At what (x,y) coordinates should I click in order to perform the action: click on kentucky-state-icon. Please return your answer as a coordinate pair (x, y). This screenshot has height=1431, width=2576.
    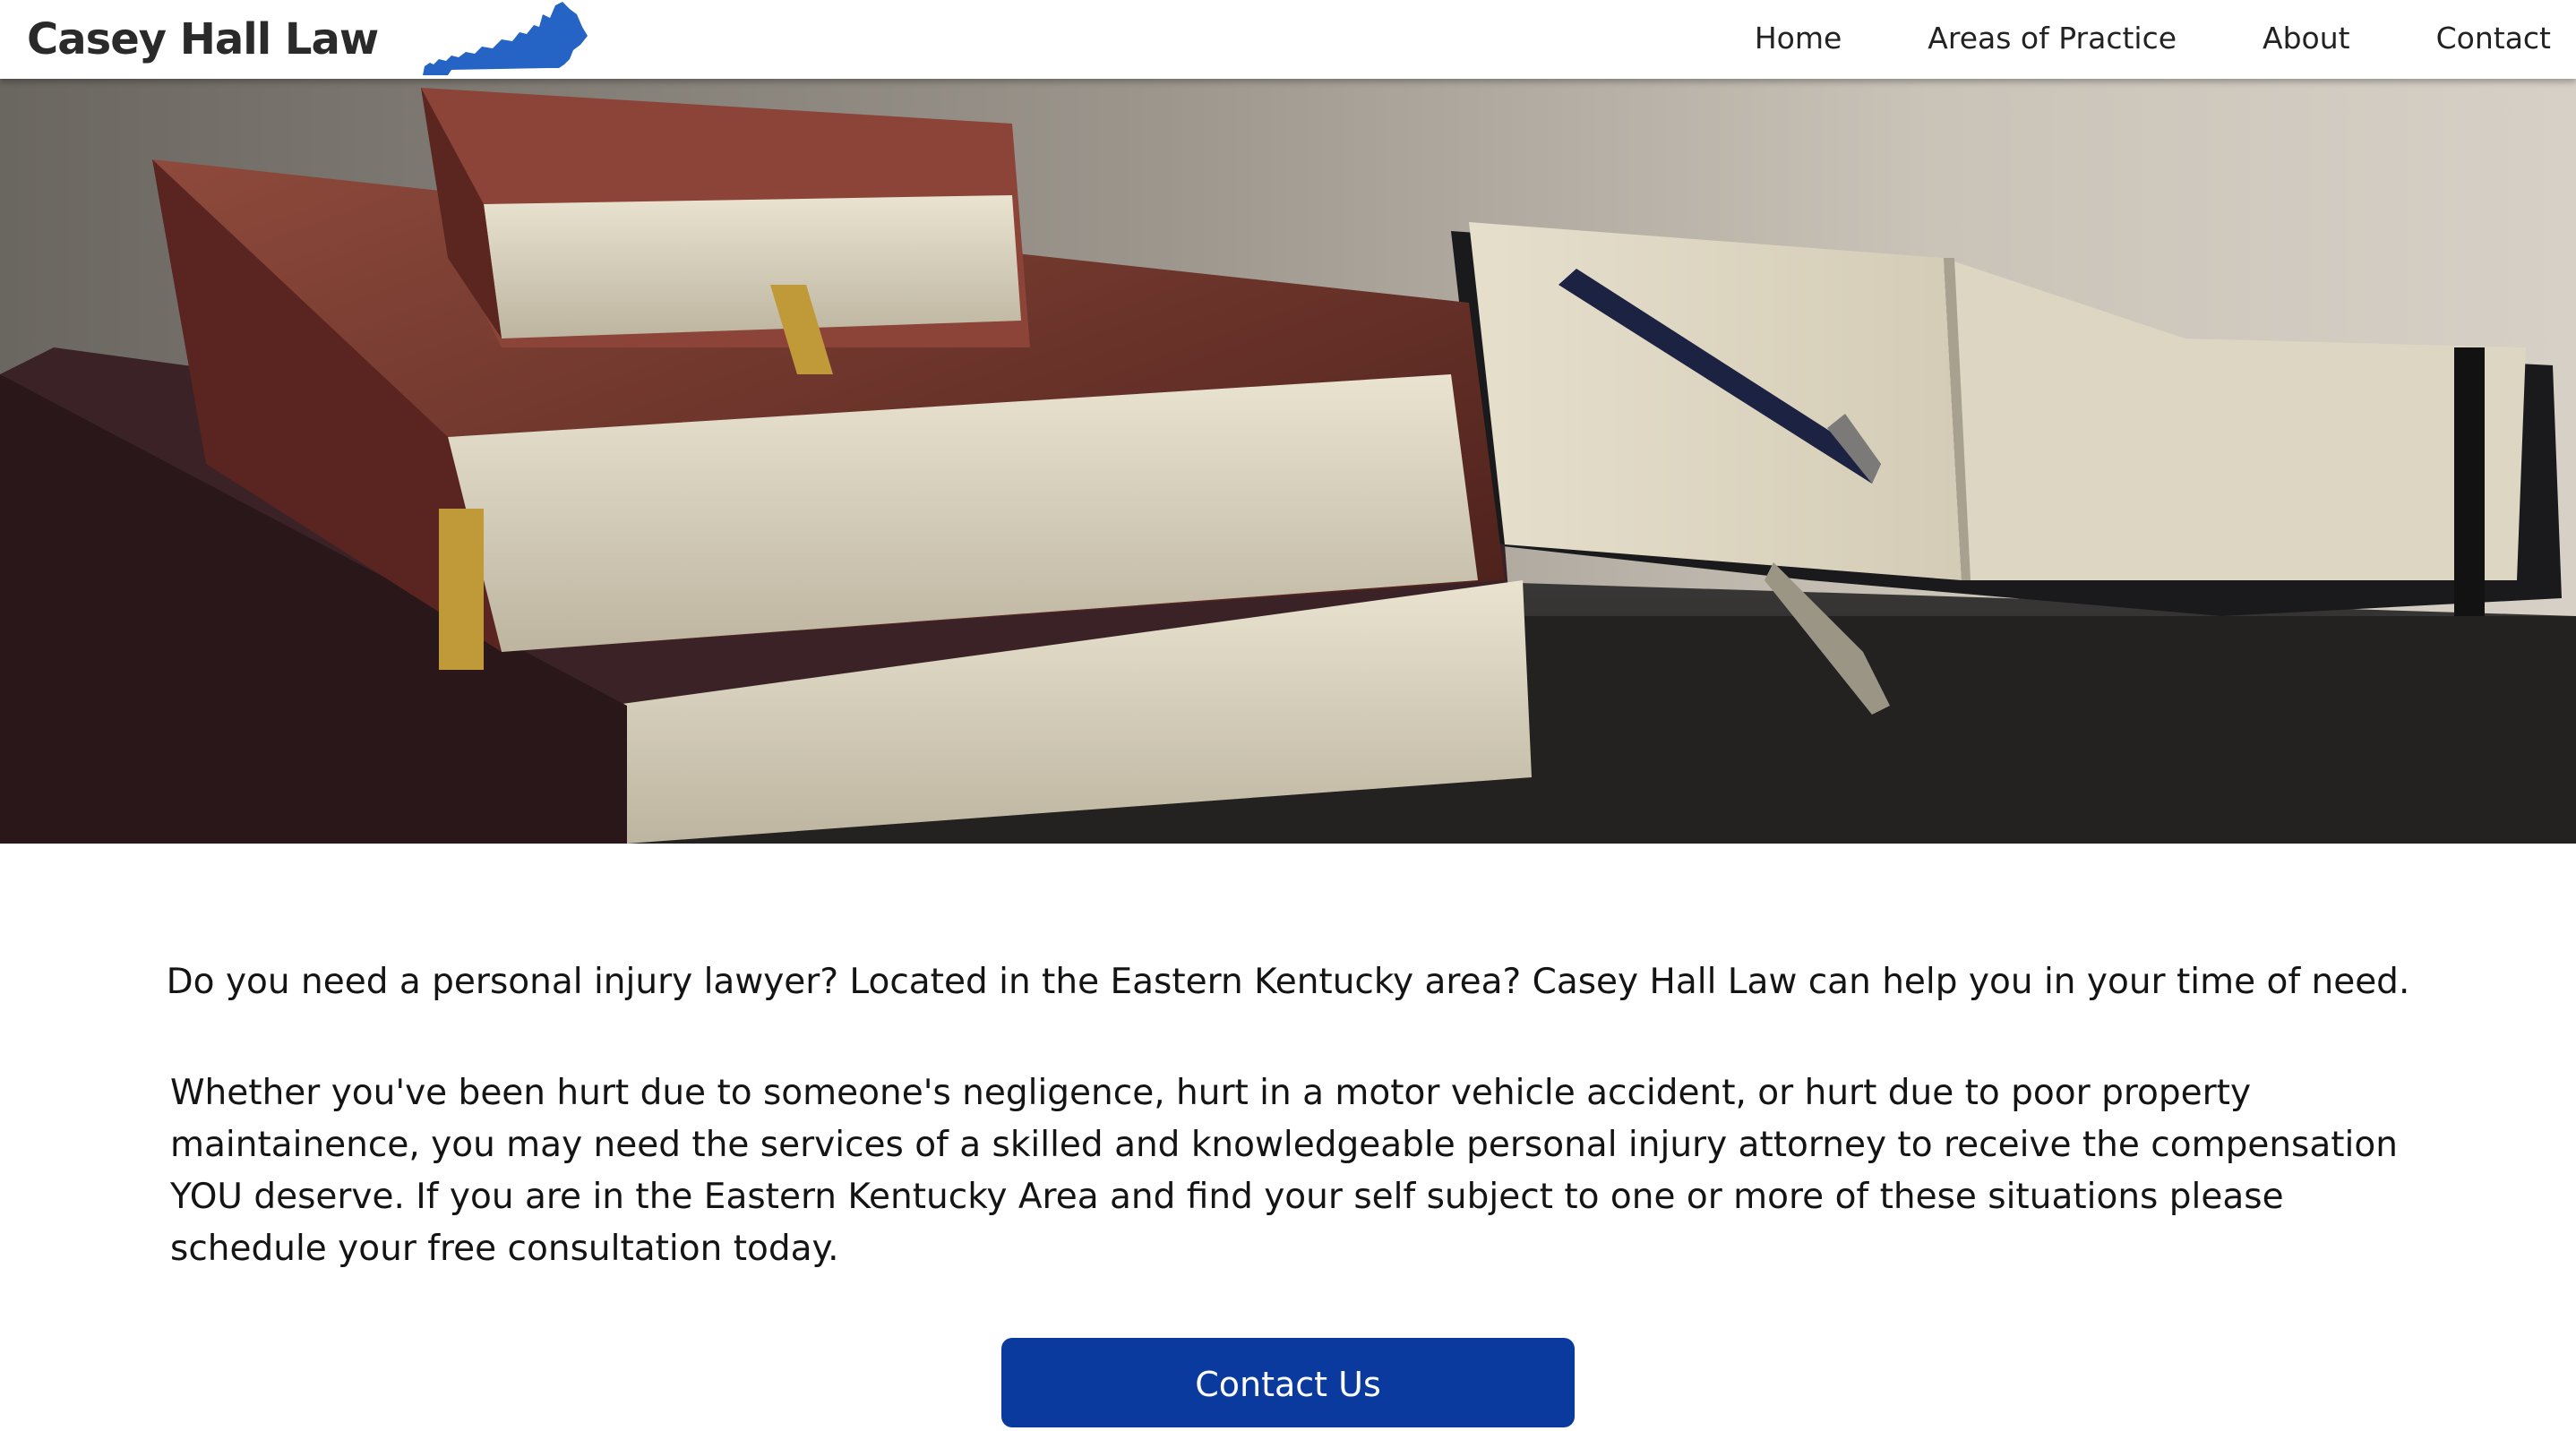
    Looking at the image, I should click on (502, 39).